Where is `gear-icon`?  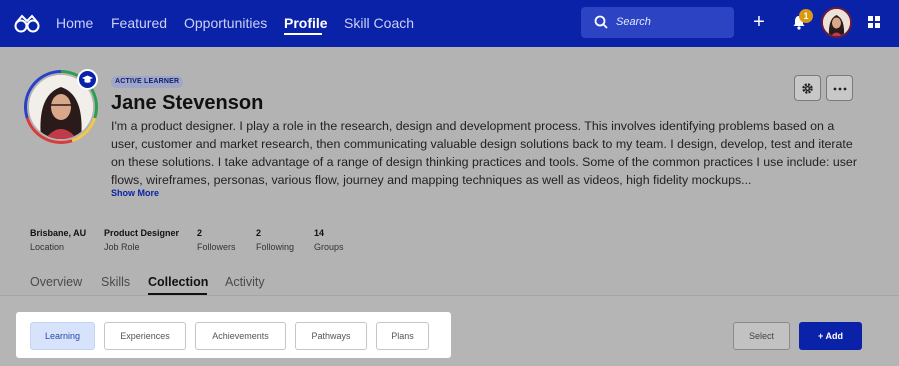 gear-icon is located at coordinates (807, 88).